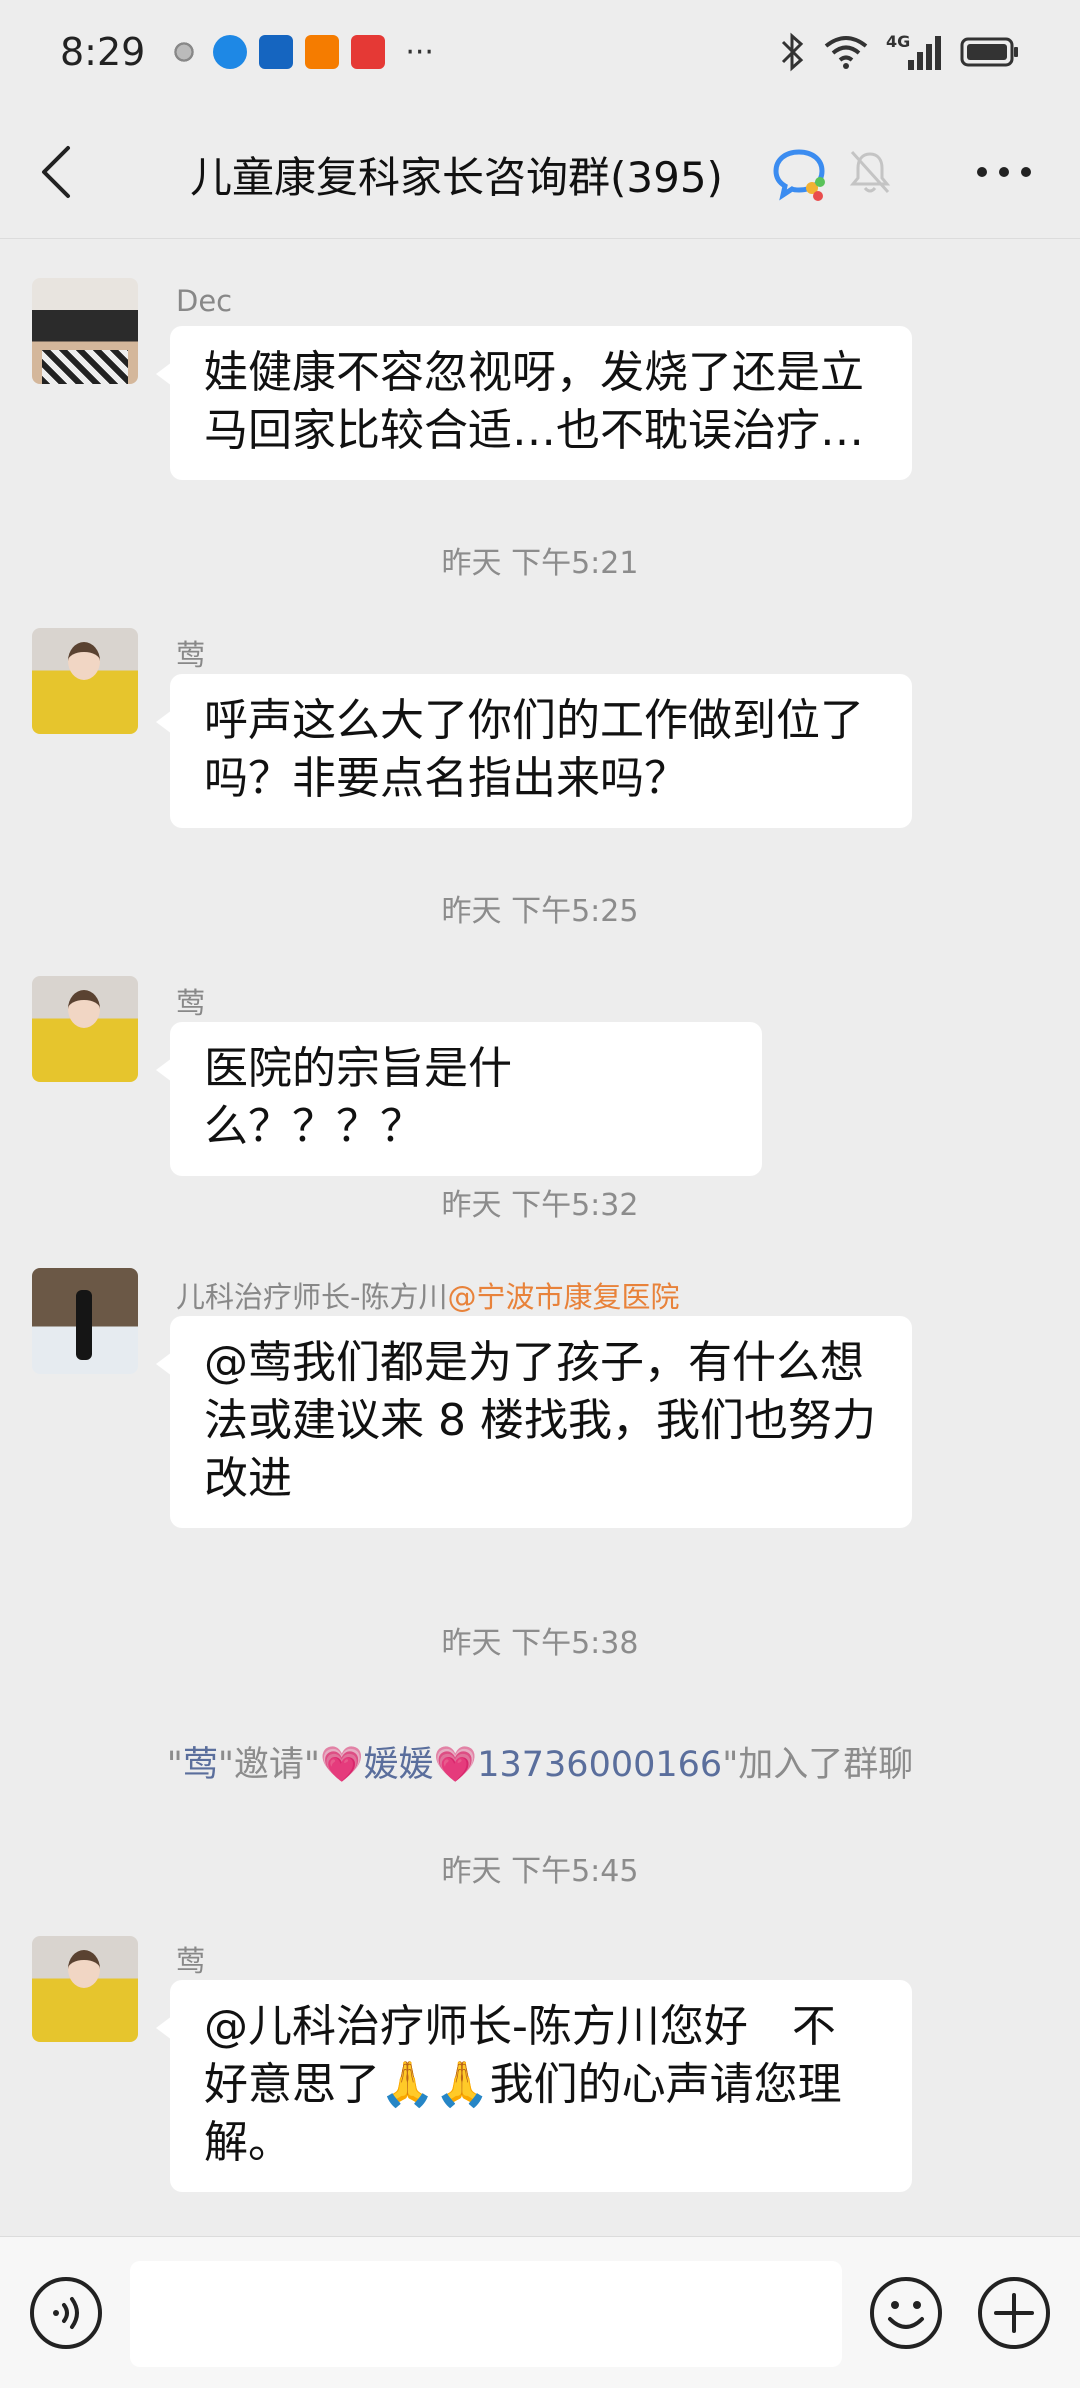  What do you see at coordinates (523, 2084) in the screenshot?
I see `message-line: 好意思了🙏🙏我们的心声请您理` at bounding box center [523, 2084].